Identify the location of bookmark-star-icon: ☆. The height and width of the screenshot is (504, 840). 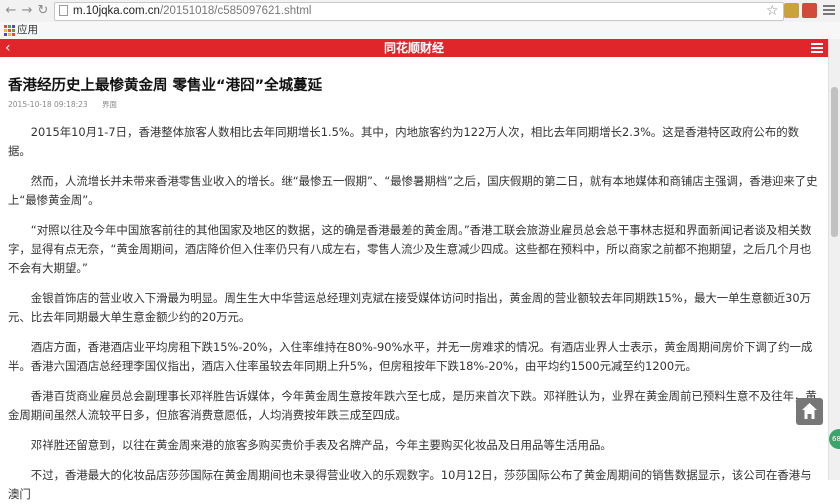
(772, 11).